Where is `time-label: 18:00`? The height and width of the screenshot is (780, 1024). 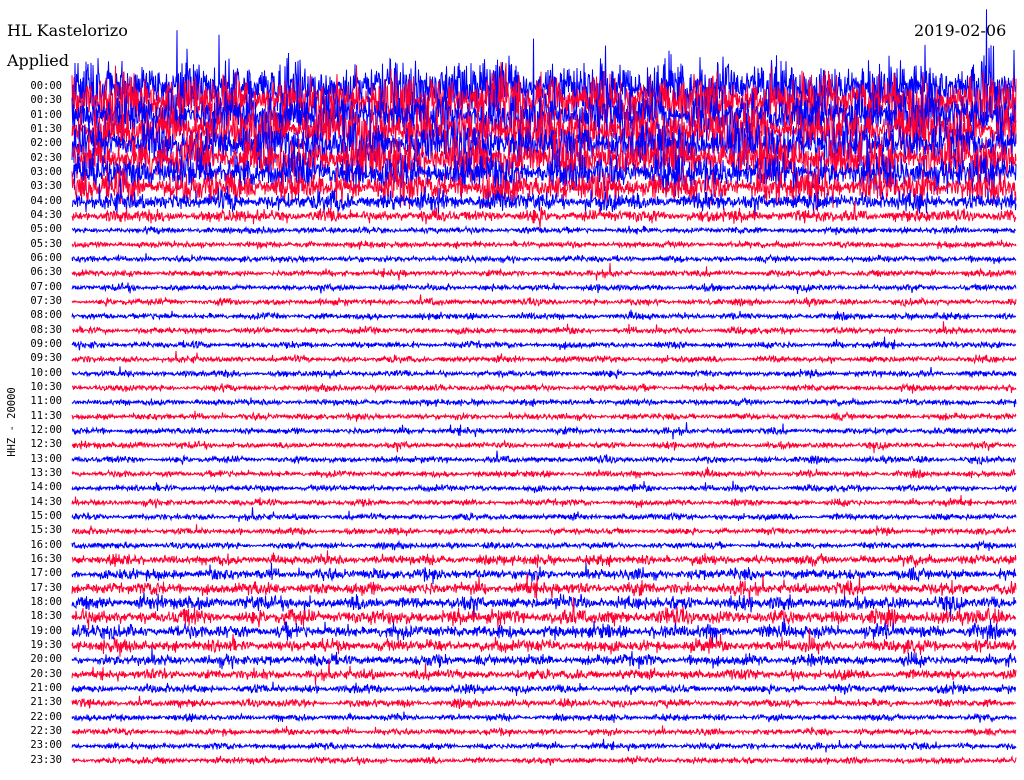
time-label: 18:00 is located at coordinates (46, 601).